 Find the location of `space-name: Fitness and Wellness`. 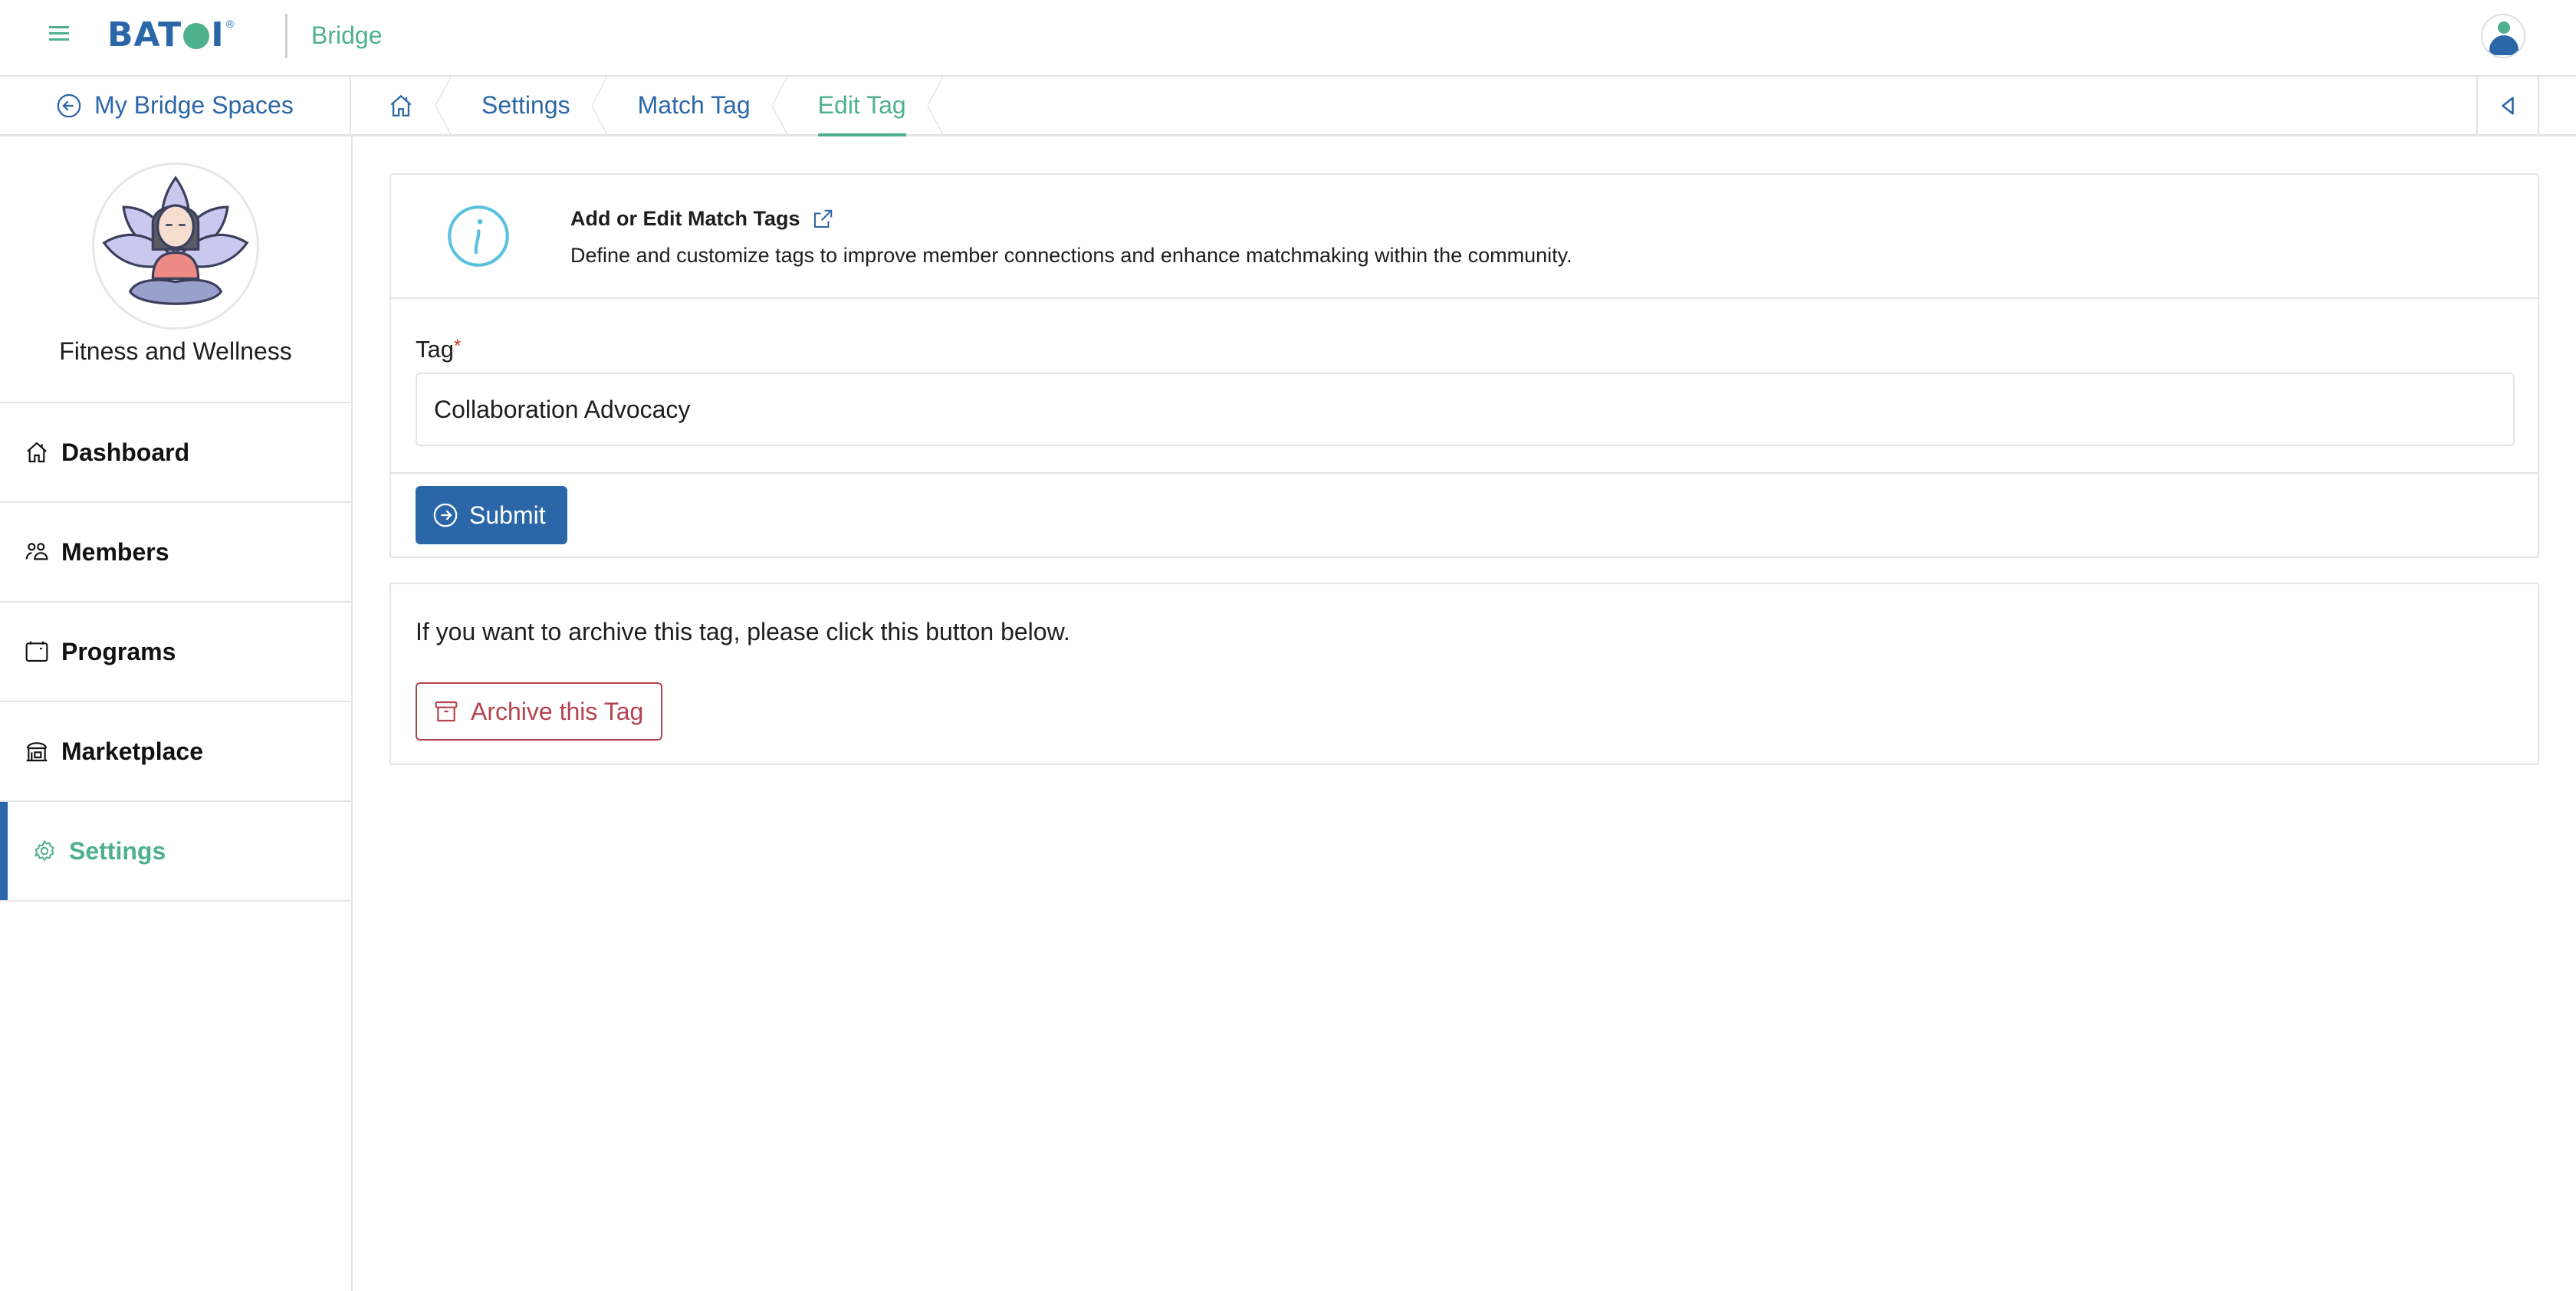

space-name: Fitness and Wellness is located at coordinates (176, 351).